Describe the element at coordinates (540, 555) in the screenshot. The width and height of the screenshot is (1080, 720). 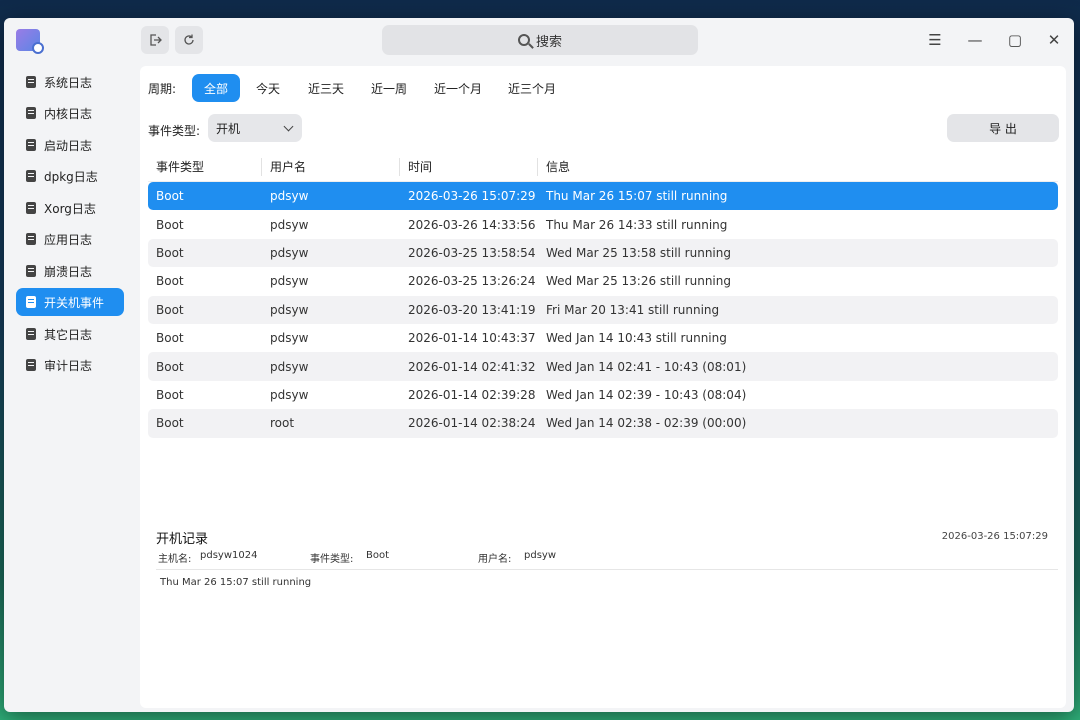
I see `detail-user: pdsyw` at that location.